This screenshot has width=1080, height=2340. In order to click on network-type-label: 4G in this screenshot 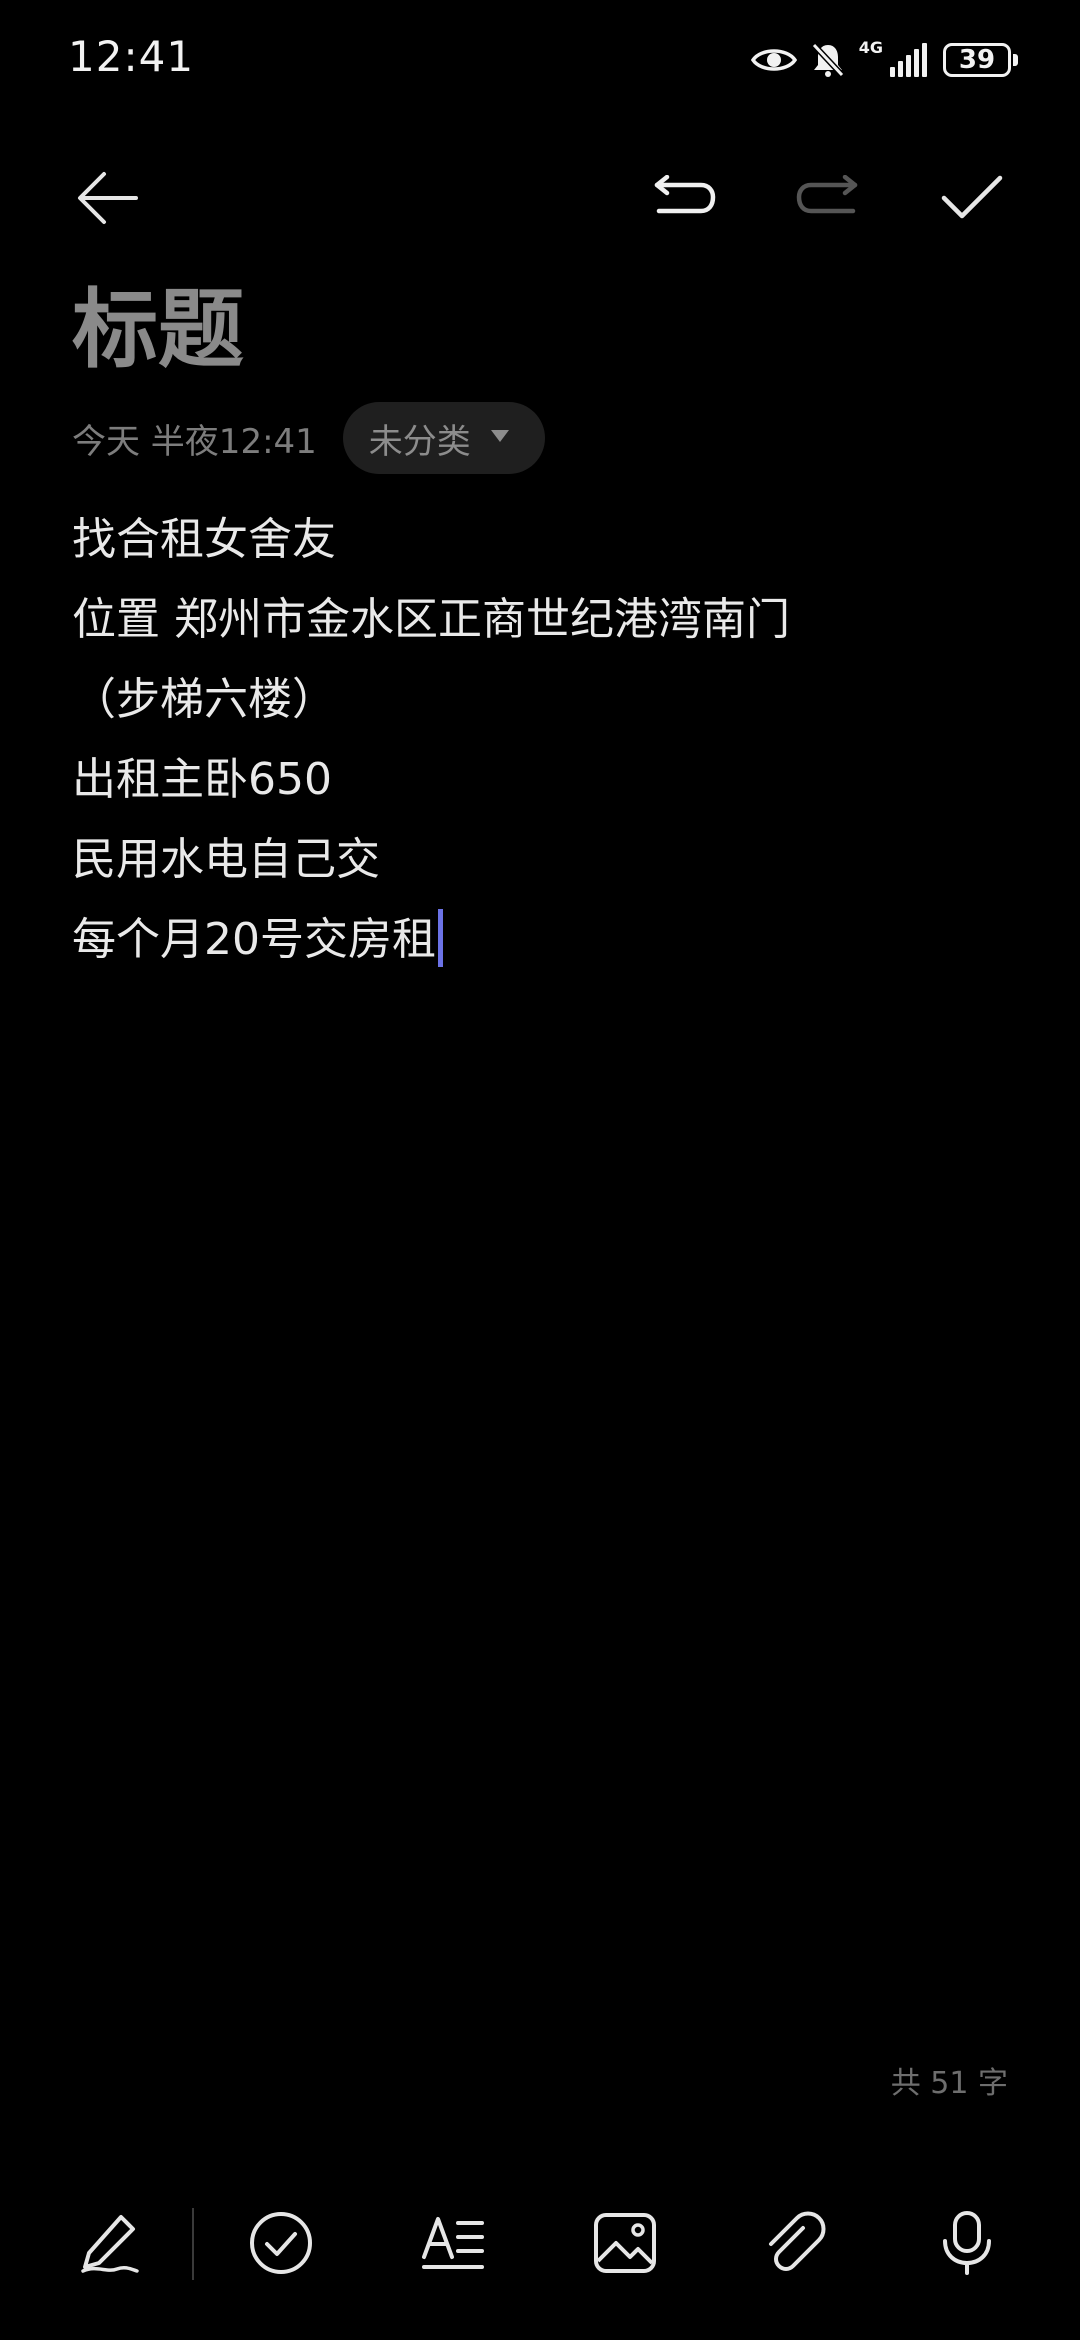, I will do `click(870, 47)`.